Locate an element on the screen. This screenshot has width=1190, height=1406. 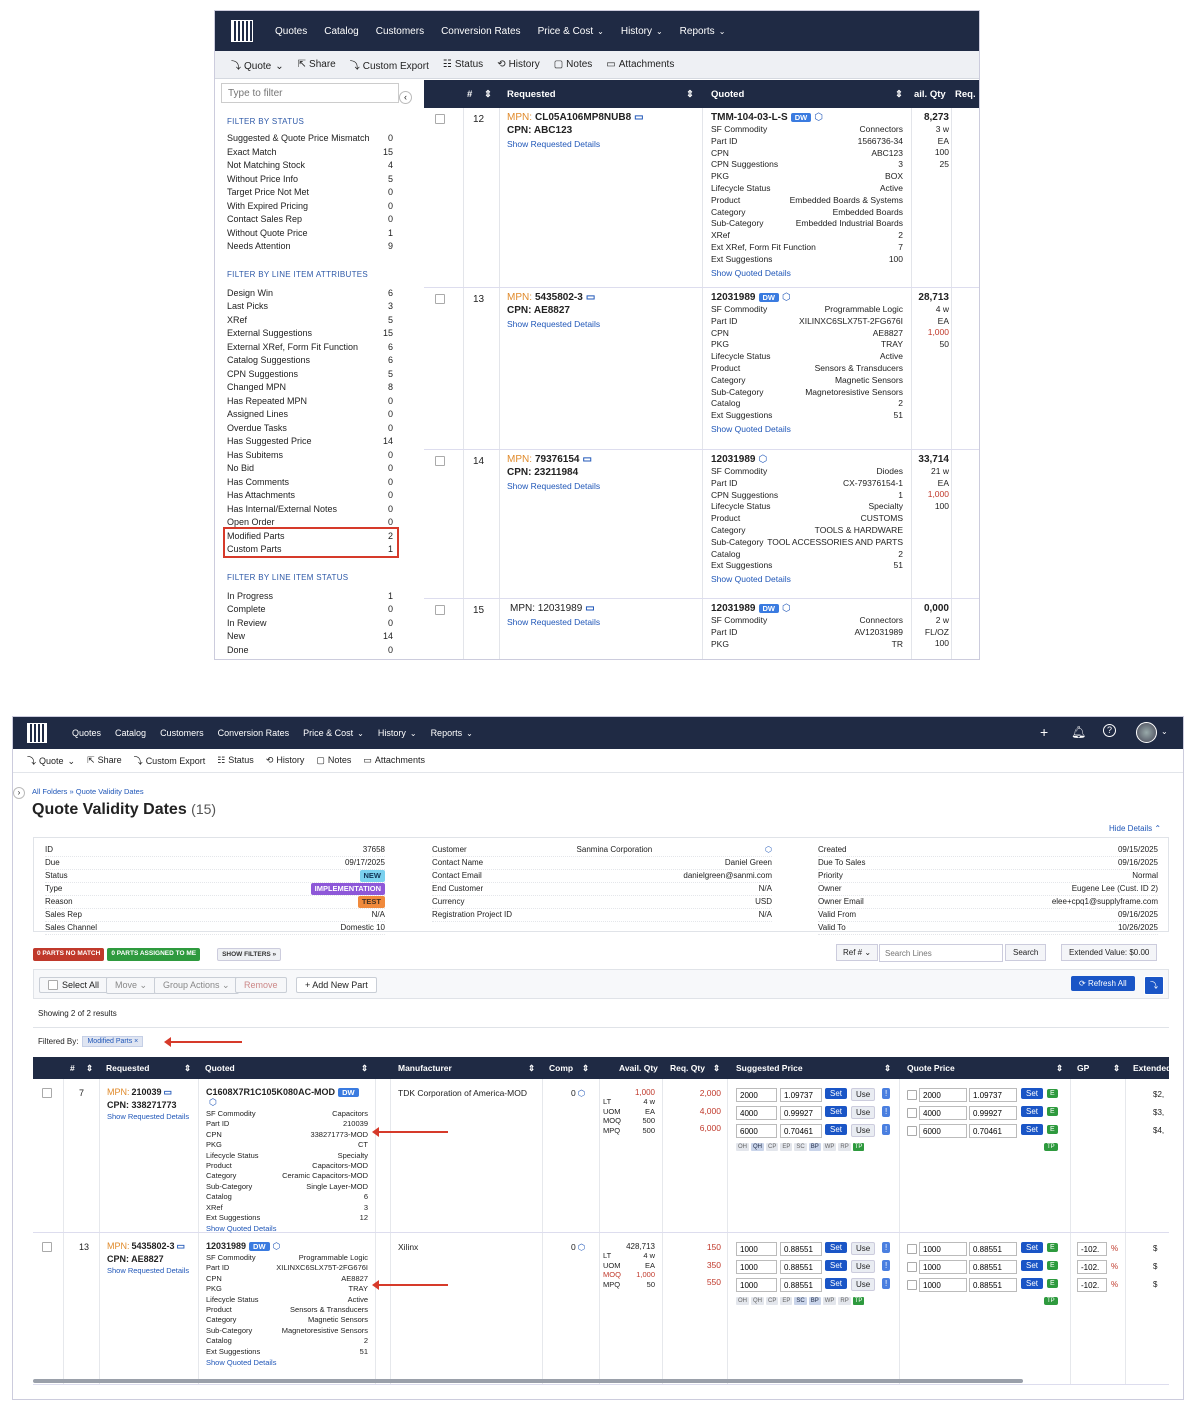
price-tag: QH is located at coordinates (757, 1147).